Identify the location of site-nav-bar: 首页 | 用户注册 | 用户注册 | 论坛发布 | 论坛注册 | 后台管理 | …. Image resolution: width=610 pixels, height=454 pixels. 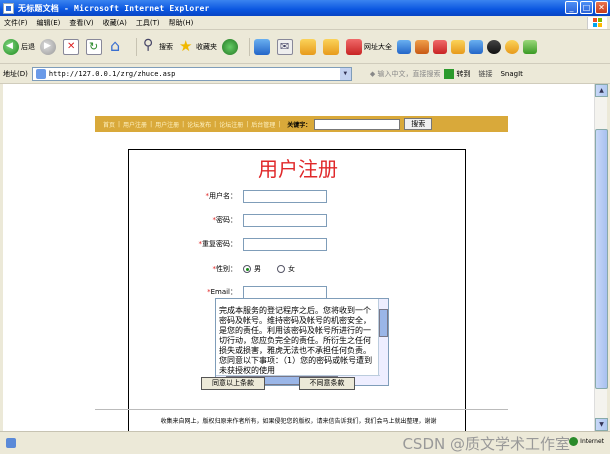
(301, 124).